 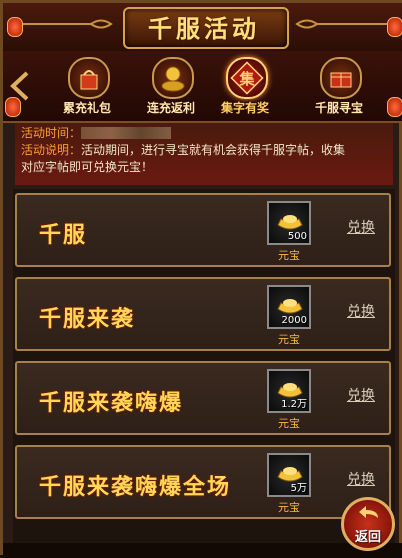 What do you see at coordinates (51, 133) in the screenshot?
I see `activity-time-label: 活动时间：` at bounding box center [51, 133].